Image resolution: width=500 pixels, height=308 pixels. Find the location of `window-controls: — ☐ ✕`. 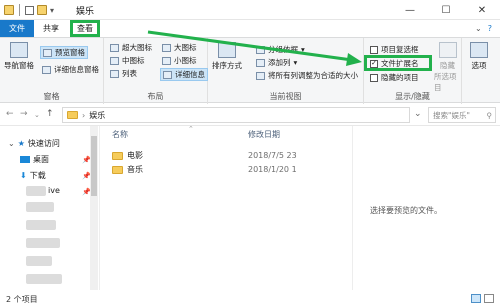

window-controls: — ☐ ✕ is located at coordinates (446, 10).